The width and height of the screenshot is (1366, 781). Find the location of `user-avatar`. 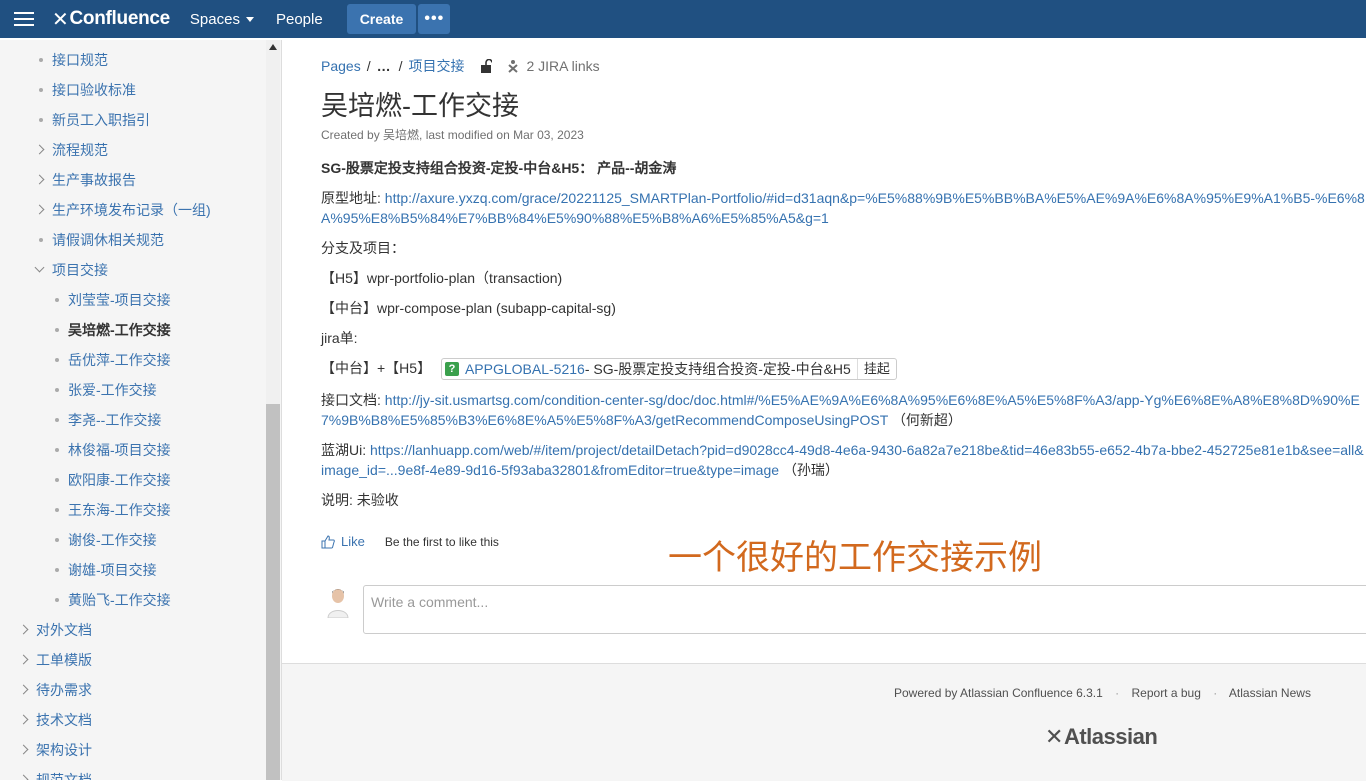

user-avatar is located at coordinates (338, 602).